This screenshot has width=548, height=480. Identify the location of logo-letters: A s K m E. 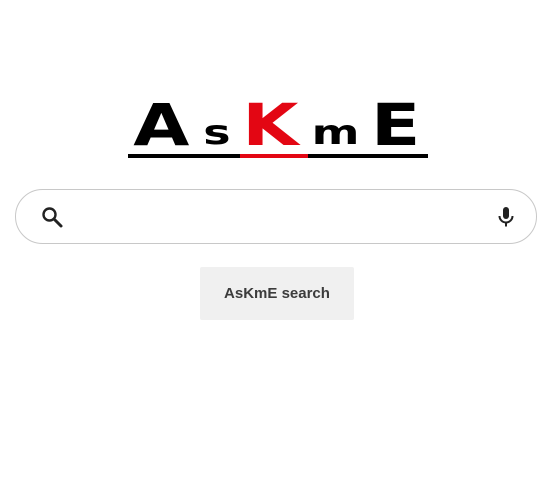
(278, 125).